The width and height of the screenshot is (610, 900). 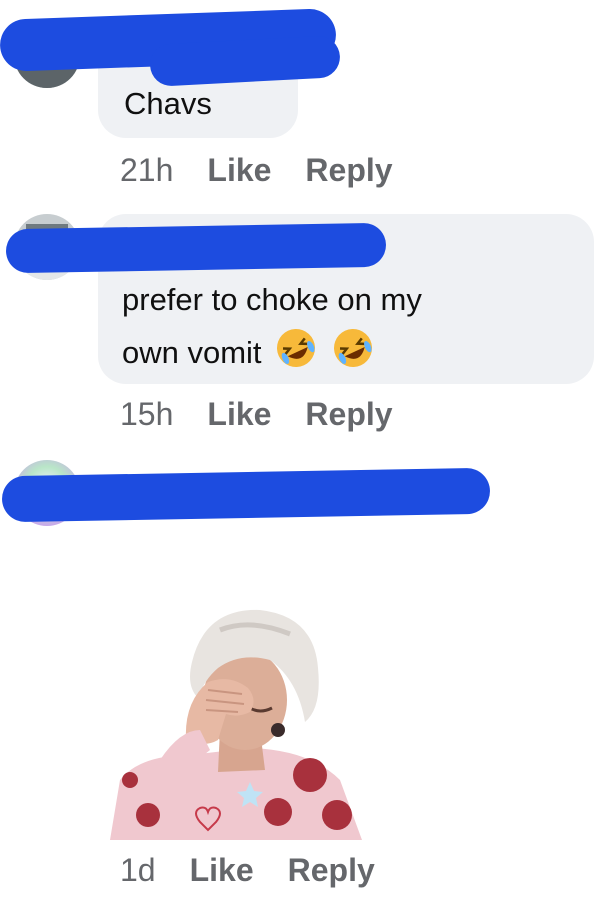 What do you see at coordinates (273, 414) in the screenshot?
I see `comment-2-actions: 15h Like Reply` at bounding box center [273, 414].